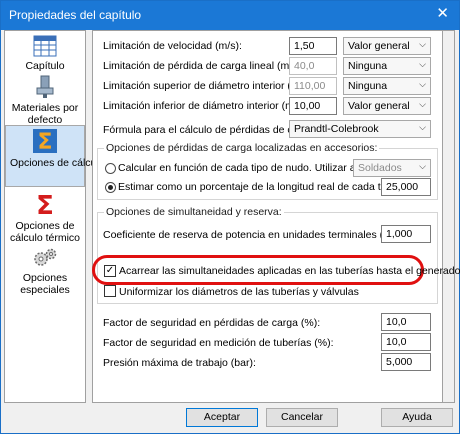 The width and height of the screenshot is (460, 434). I want to click on sigma-red-icon: Σ, so click(45, 204).